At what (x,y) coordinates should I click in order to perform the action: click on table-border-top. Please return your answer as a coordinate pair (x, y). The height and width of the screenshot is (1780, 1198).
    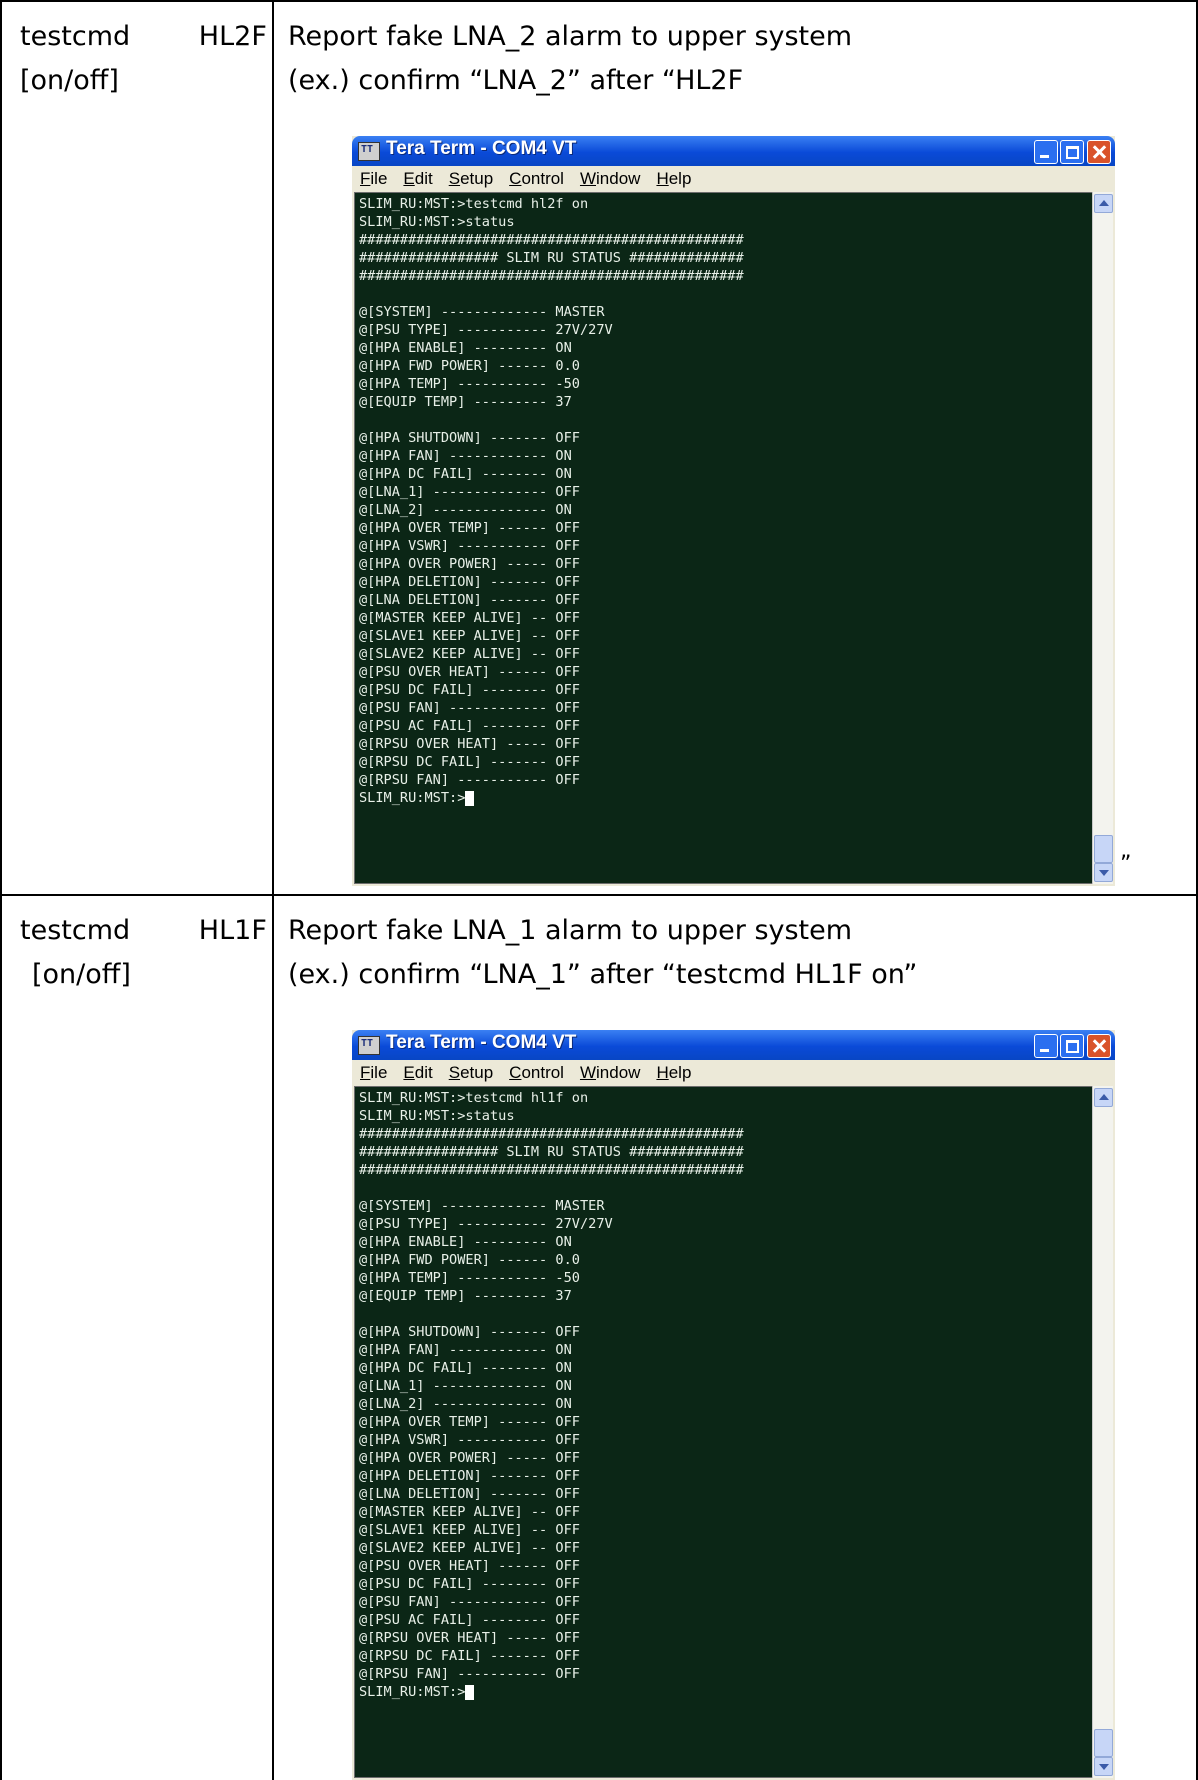
    Looking at the image, I should click on (599, 1).